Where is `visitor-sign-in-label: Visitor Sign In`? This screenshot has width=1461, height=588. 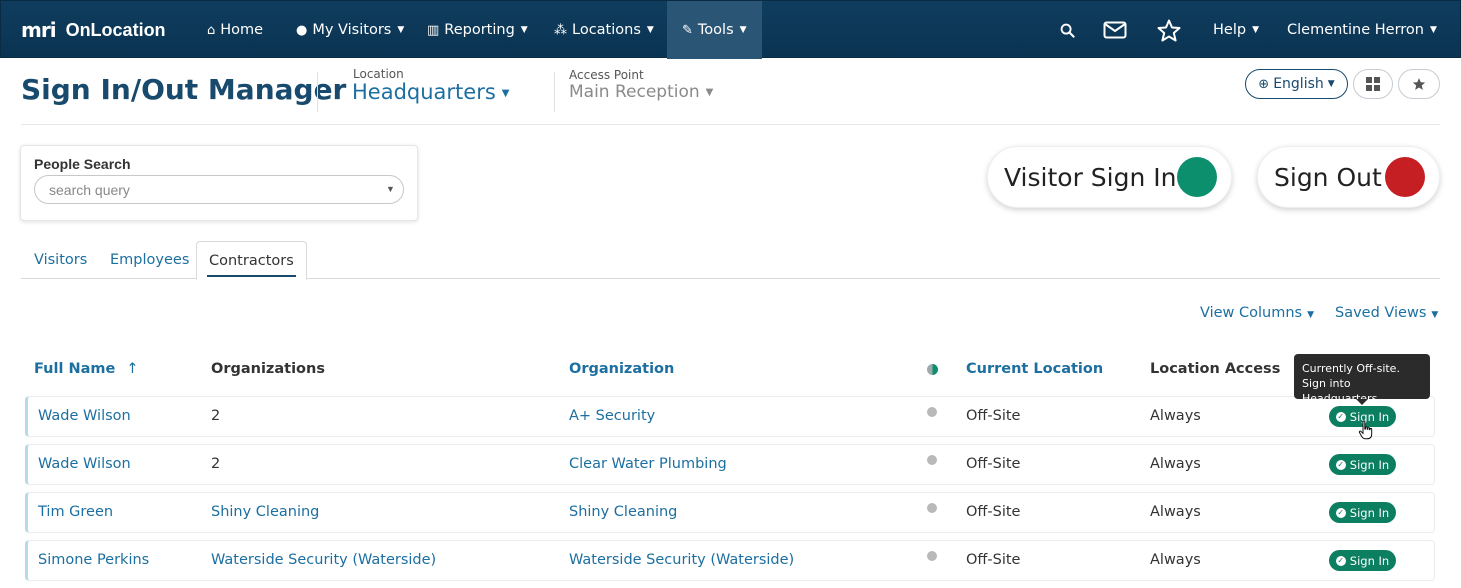 visitor-sign-in-label: Visitor Sign In is located at coordinates (1090, 177).